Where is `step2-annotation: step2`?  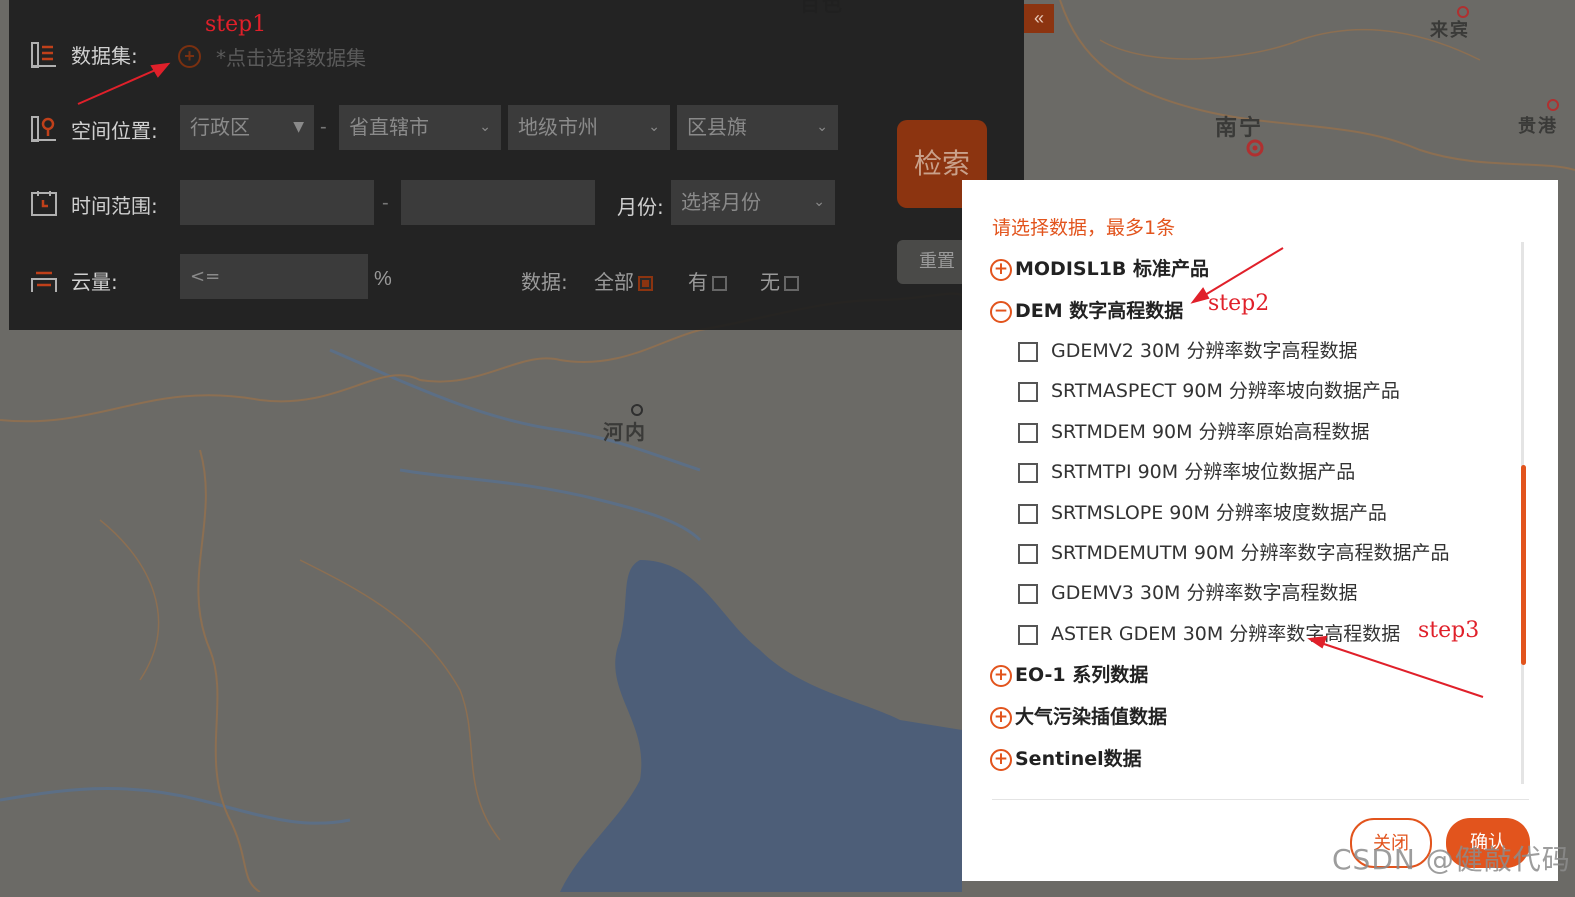
step2-annotation: step2 is located at coordinates (1239, 303).